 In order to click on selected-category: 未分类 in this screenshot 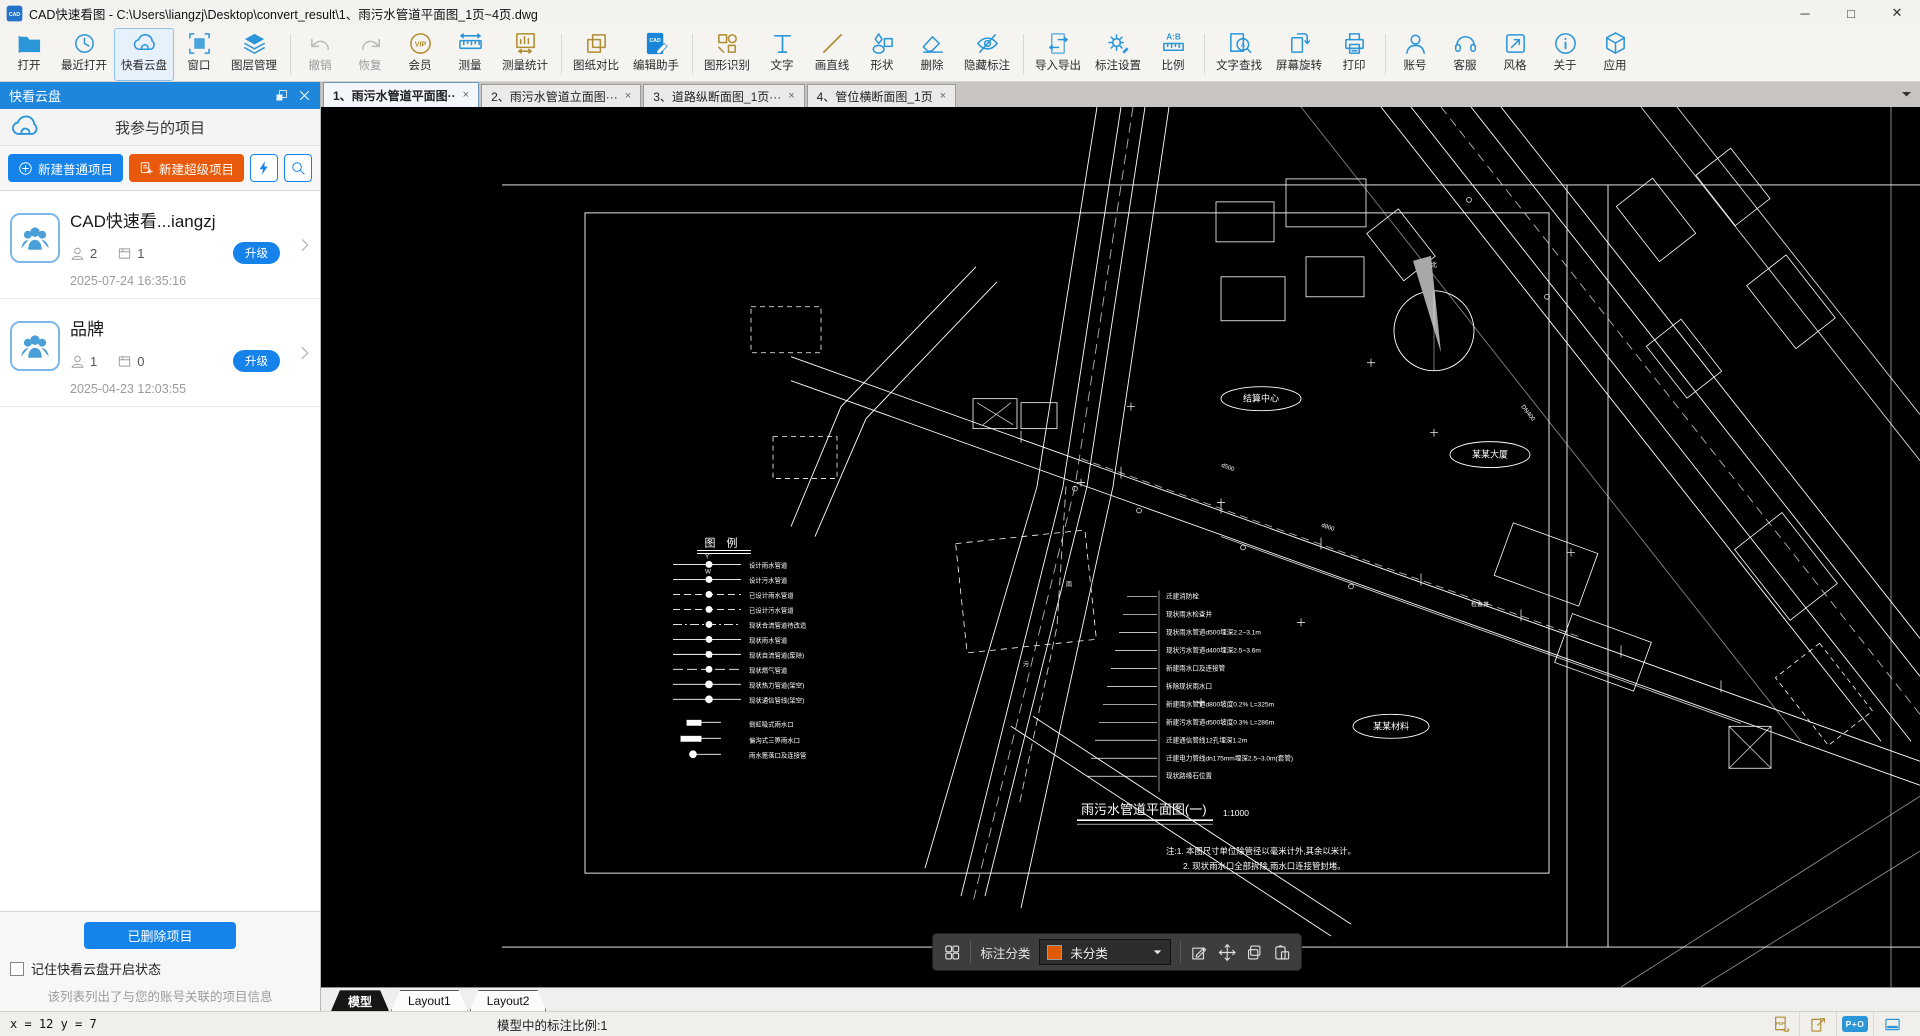, I will do `click(1089, 953)`.